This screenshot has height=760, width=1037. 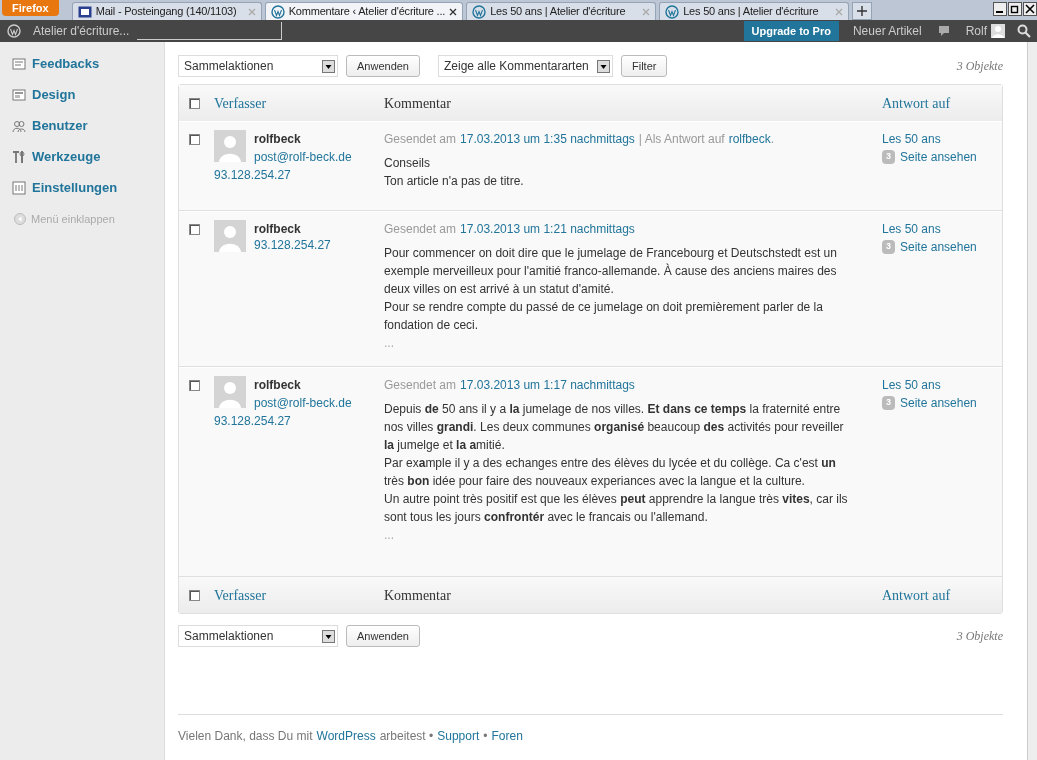 I want to click on footer-link: Support, so click(x=458, y=736).